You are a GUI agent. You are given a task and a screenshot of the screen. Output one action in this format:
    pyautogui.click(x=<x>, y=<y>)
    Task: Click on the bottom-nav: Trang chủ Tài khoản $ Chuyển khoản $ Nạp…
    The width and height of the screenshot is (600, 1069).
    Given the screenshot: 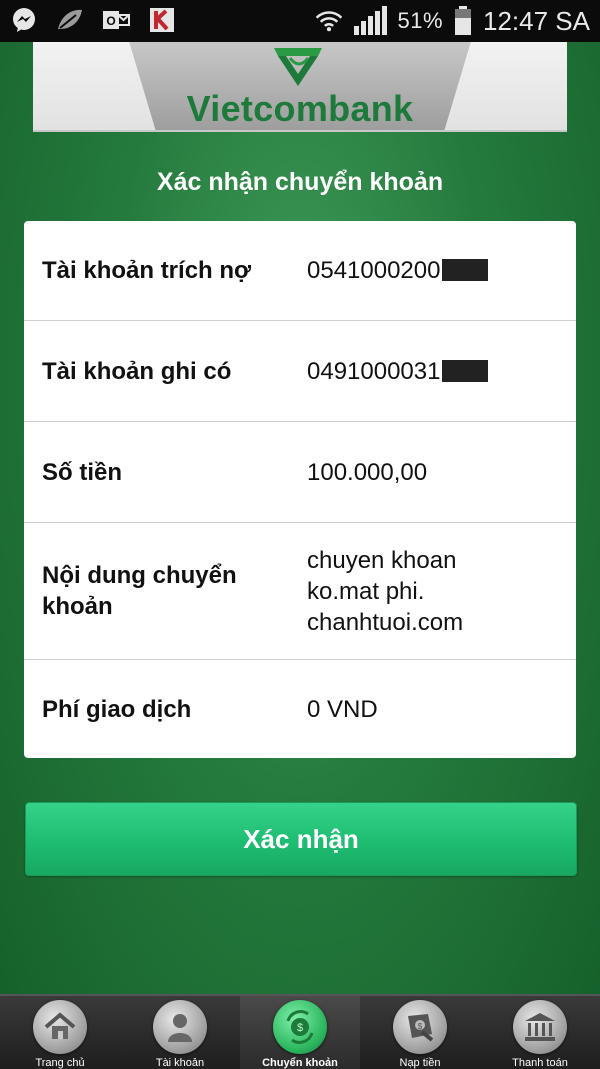 What is the action you would take?
    pyautogui.click(x=300, y=1031)
    